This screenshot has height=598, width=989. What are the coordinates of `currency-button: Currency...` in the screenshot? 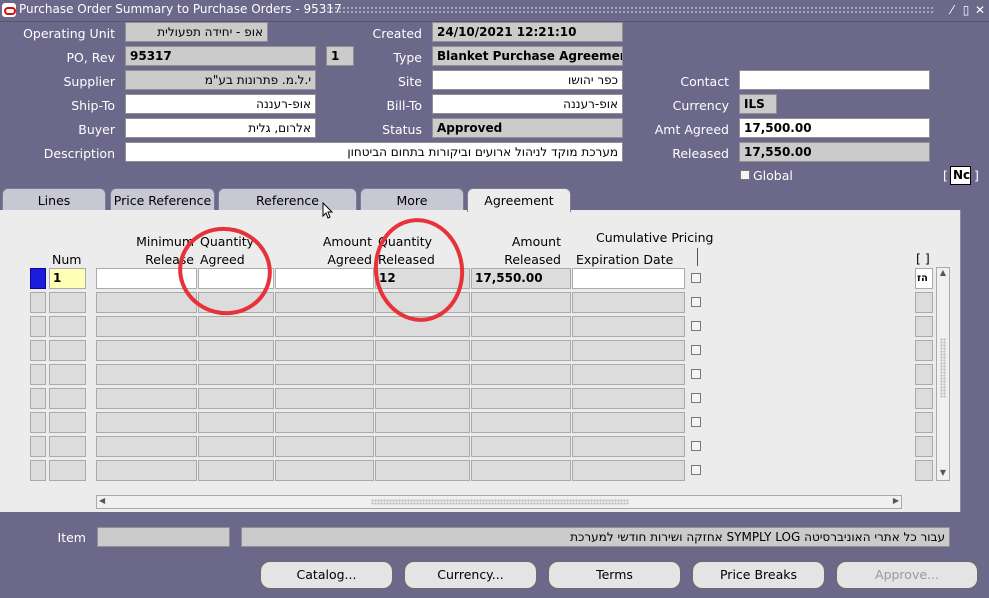 It's located at (470, 575).